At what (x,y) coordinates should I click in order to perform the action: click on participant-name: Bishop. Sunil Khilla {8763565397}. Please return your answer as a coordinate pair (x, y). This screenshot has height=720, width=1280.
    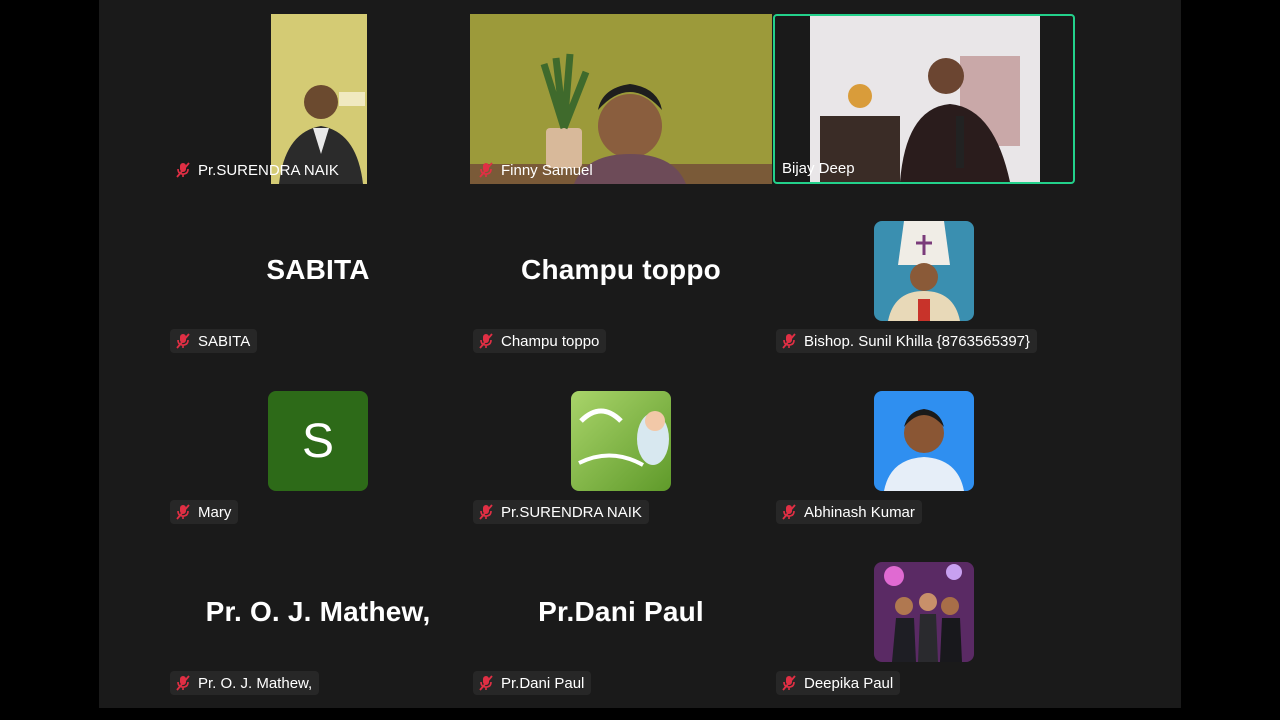
    Looking at the image, I should click on (917, 341).